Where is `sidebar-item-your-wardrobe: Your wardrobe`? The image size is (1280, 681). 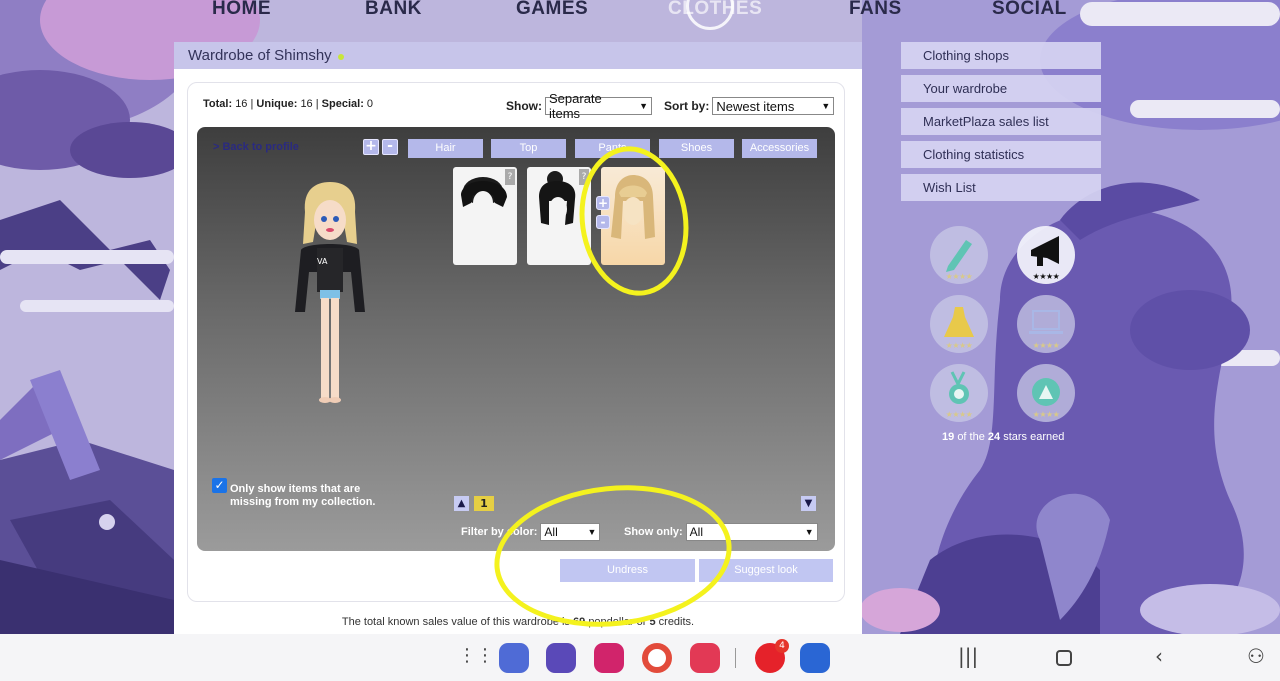
sidebar-item-your-wardrobe: Your wardrobe is located at coordinates (1001, 88).